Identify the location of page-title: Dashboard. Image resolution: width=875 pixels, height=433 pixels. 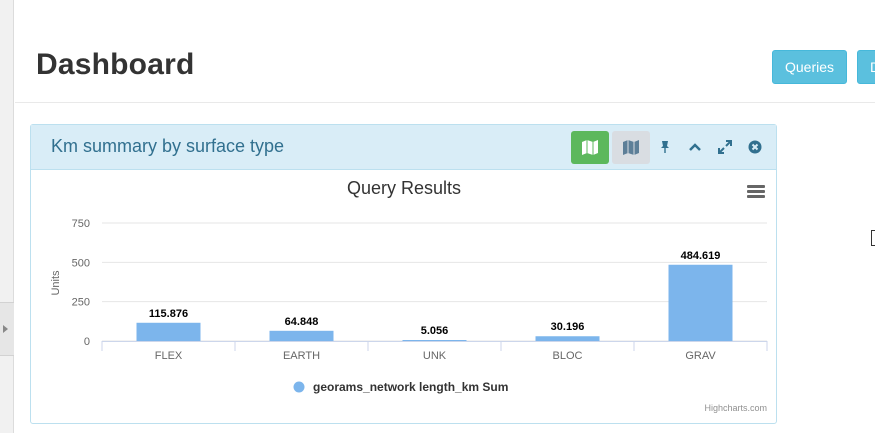
(115, 64).